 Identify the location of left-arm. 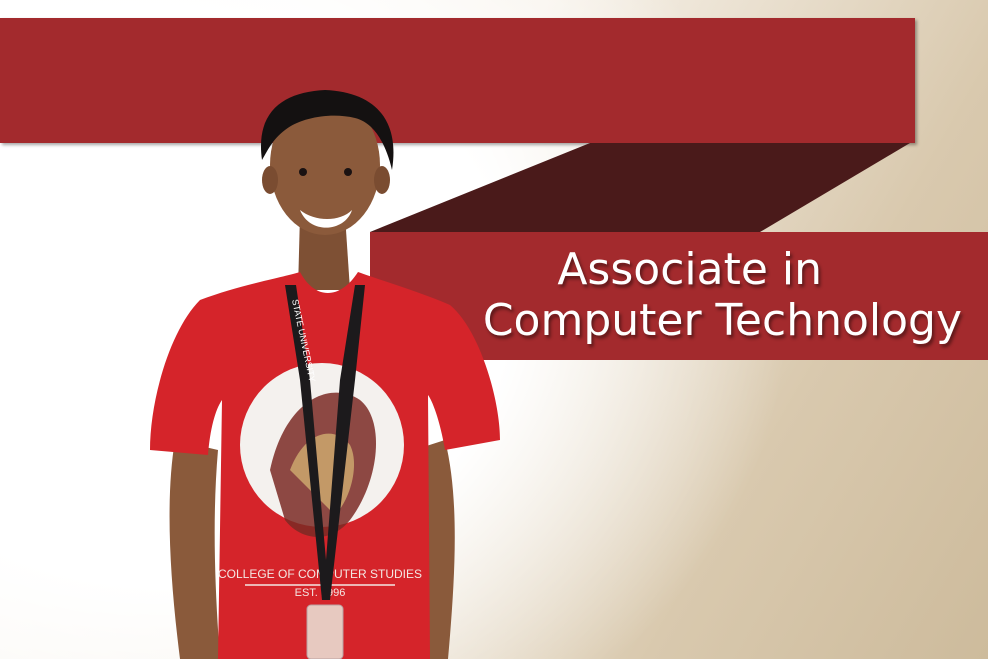
(194, 549).